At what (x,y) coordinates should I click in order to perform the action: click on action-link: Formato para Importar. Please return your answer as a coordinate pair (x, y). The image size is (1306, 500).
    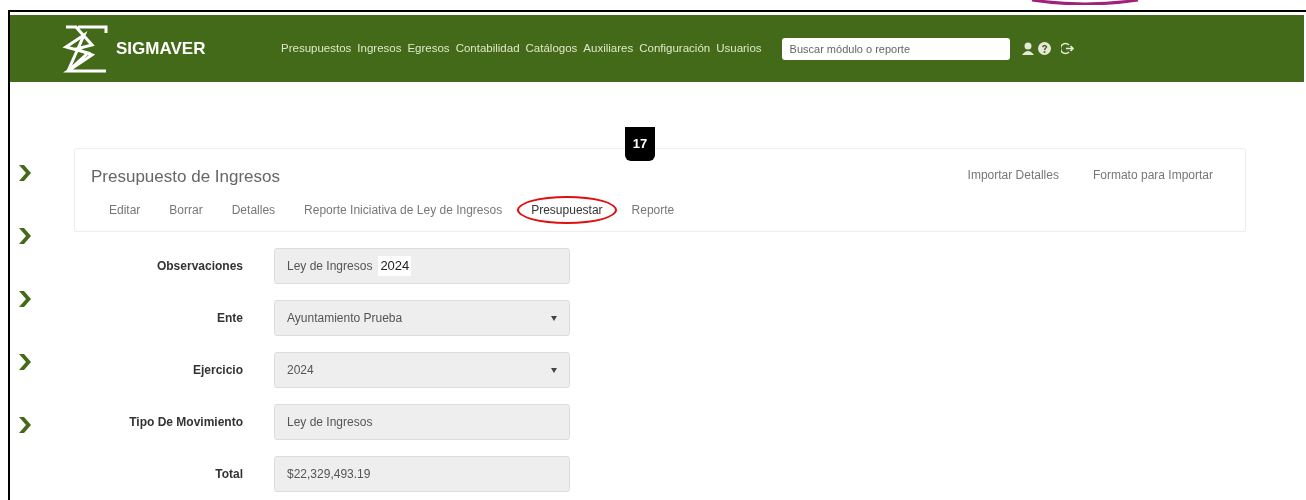
    Looking at the image, I should click on (1152, 198).